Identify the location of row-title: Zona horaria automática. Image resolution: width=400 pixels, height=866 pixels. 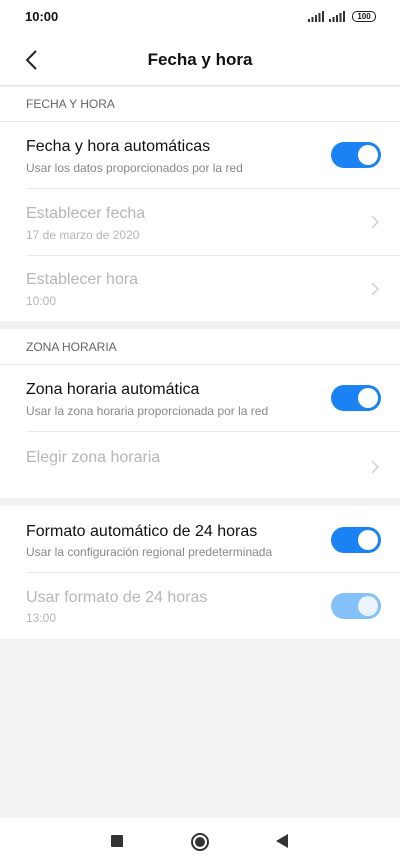
(113, 389).